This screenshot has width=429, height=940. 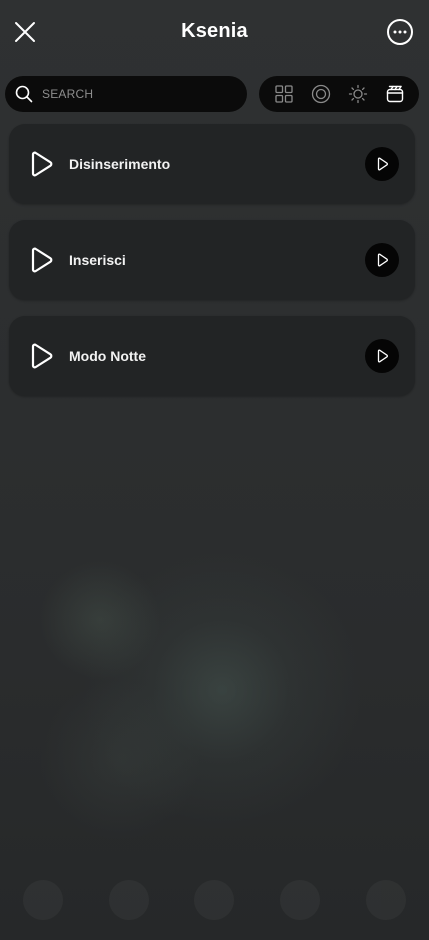 What do you see at coordinates (212, 260) in the screenshot?
I see `scenario-card-inserisci: Inserisci` at bounding box center [212, 260].